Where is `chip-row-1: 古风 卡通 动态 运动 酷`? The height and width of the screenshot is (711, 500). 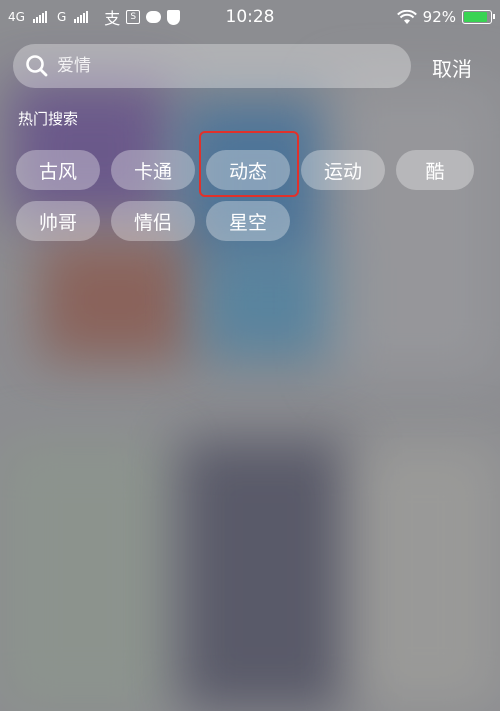
chip-row-1: 古风 卡通 动态 运动 酷 is located at coordinates (251, 170).